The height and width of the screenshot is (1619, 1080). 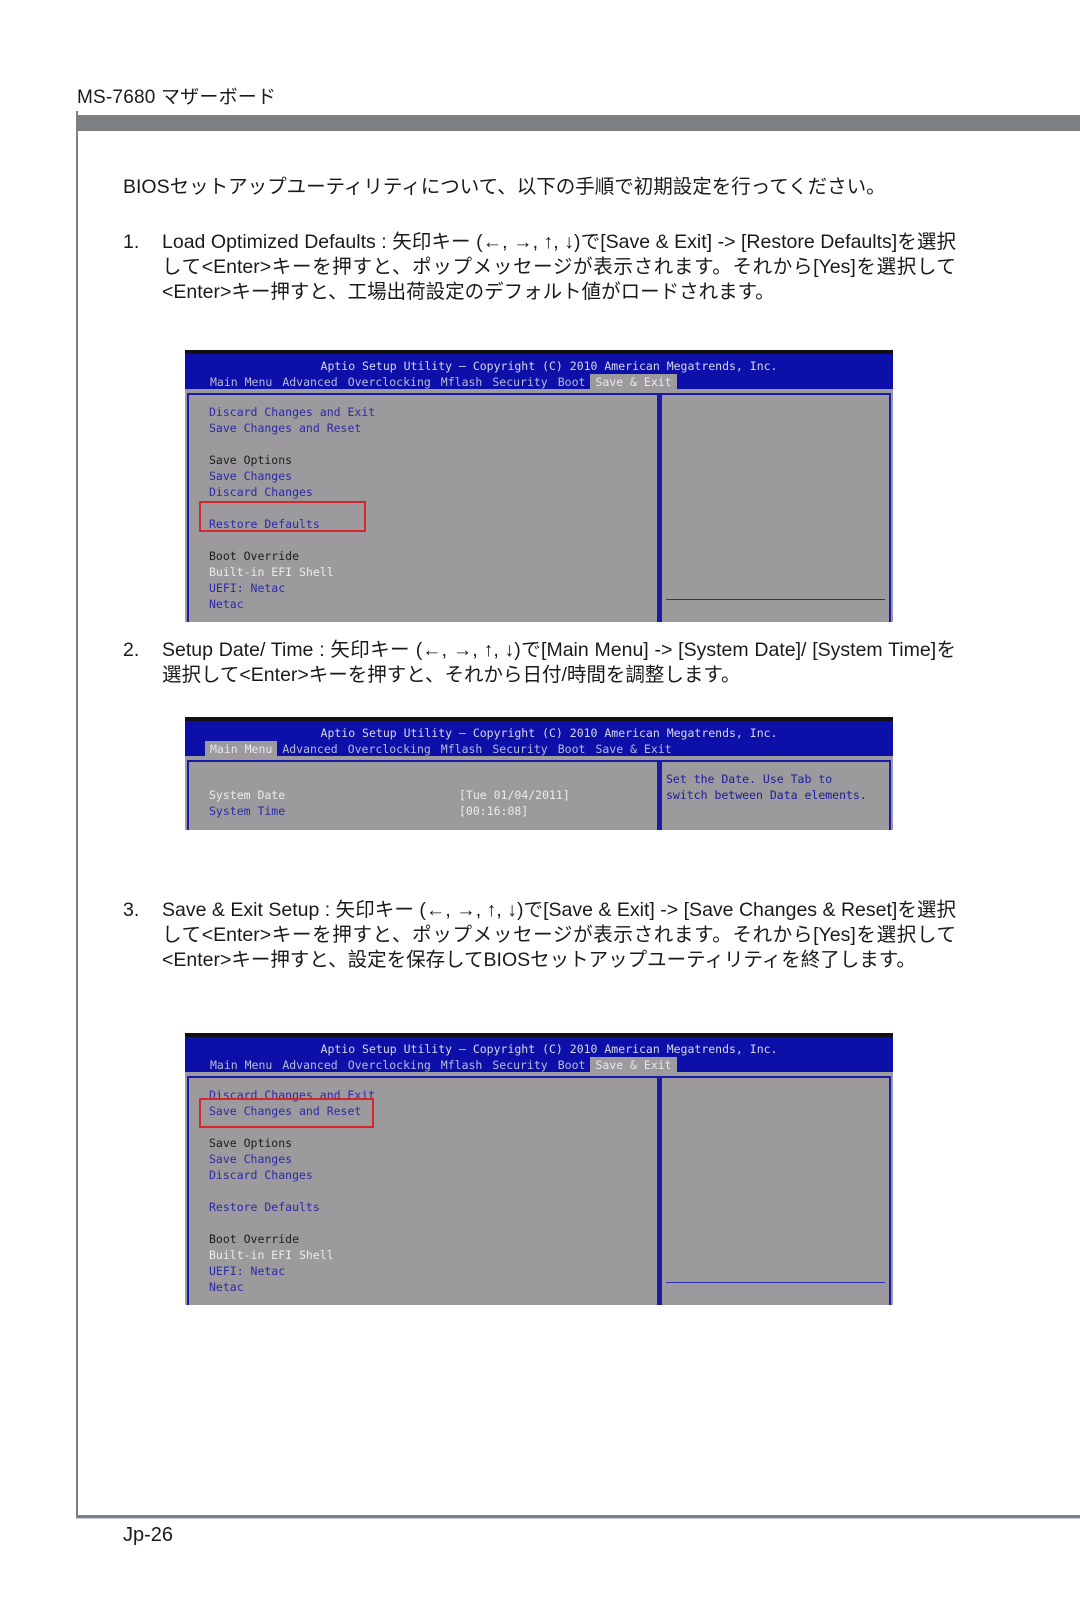 What do you see at coordinates (286, 1113) in the screenshot?
I see `highlight-box-save-reset` at bounding box center [286, 1113].